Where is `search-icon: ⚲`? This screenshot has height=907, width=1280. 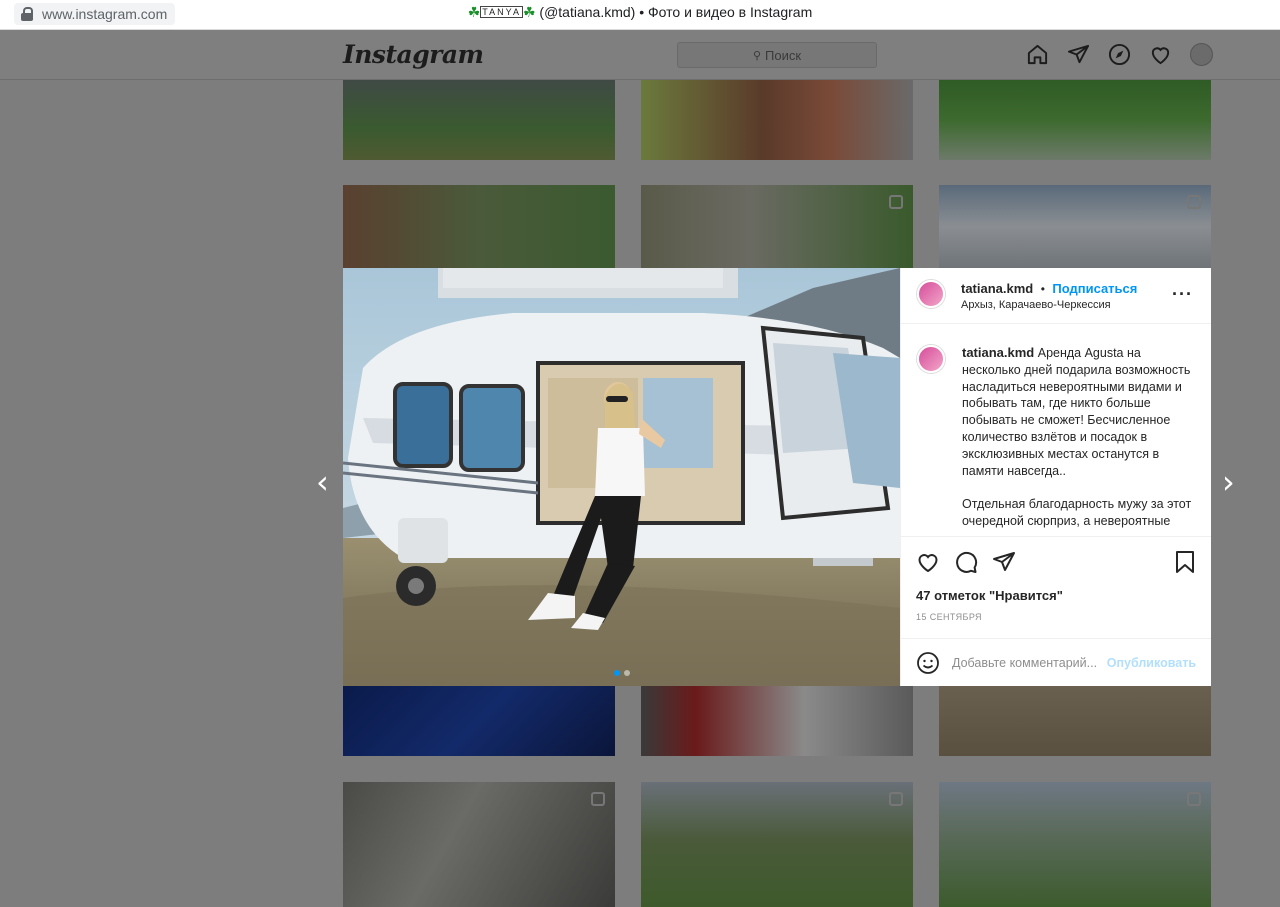 search-icon: ⚲ is located at coordinates (757, 55).